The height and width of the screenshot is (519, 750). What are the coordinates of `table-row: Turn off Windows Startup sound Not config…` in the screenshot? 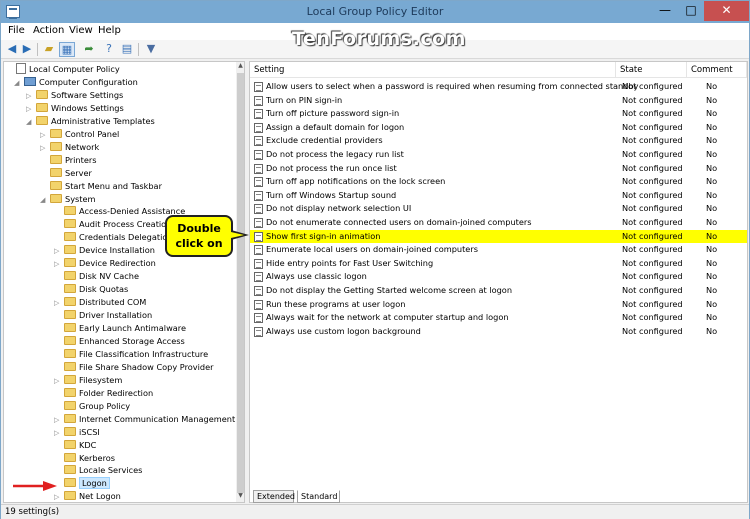 It's located at (498, 196).